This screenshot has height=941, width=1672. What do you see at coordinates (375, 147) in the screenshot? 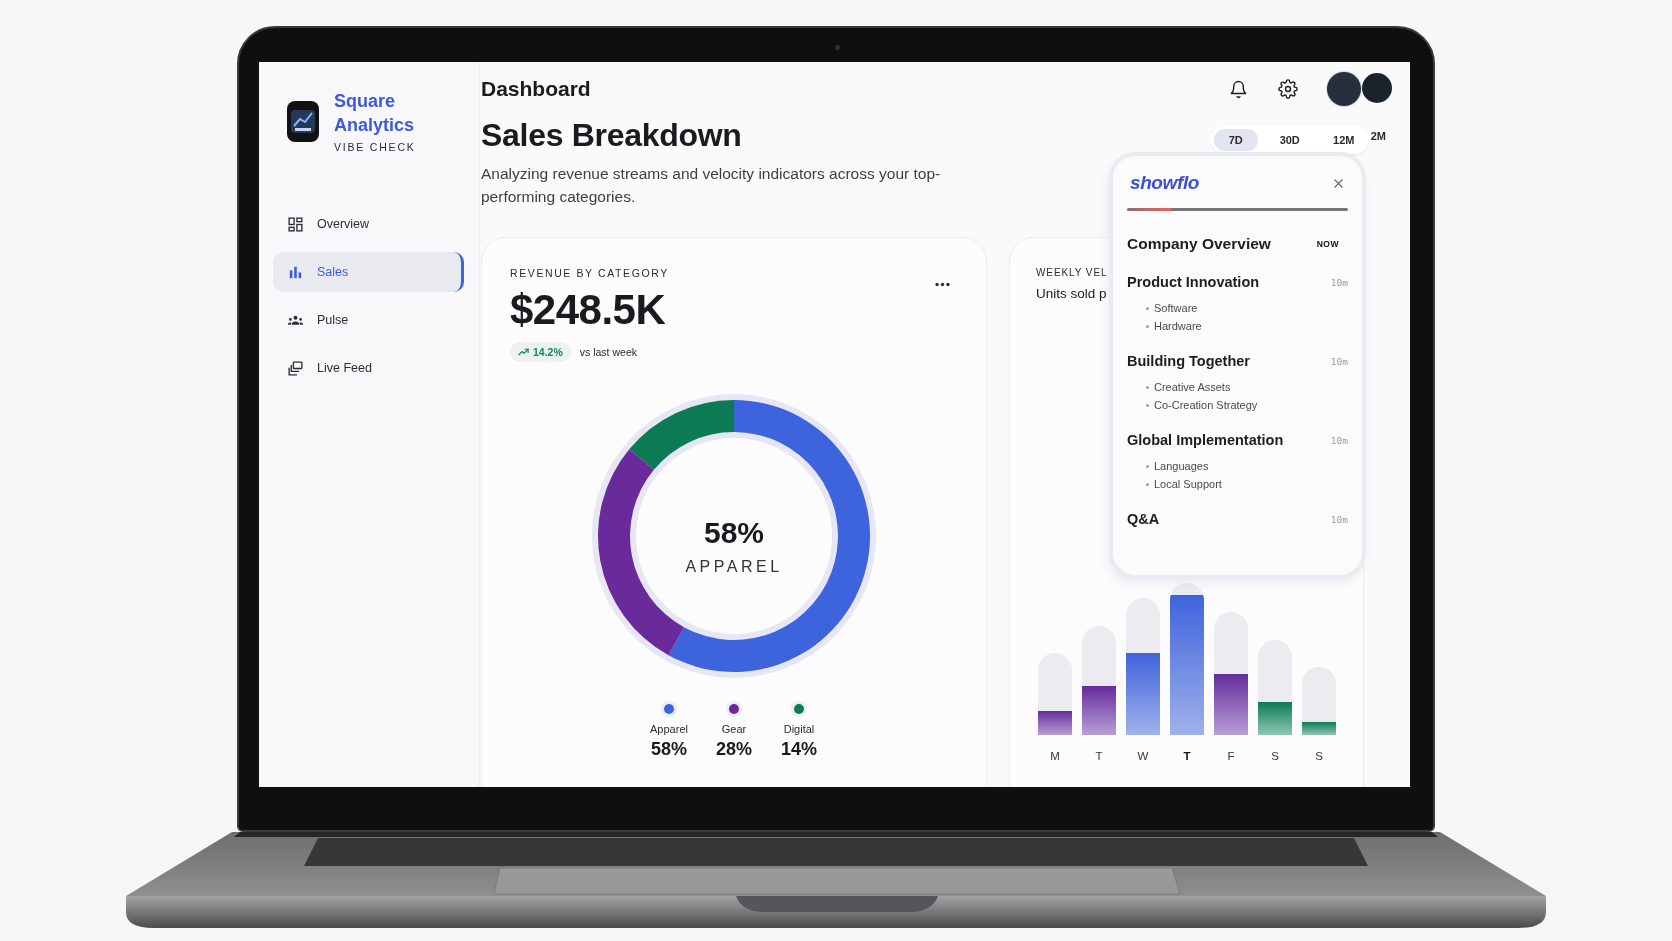
I see `brand-tagline: VIBE CHECK` at bounding box center [375, 147].